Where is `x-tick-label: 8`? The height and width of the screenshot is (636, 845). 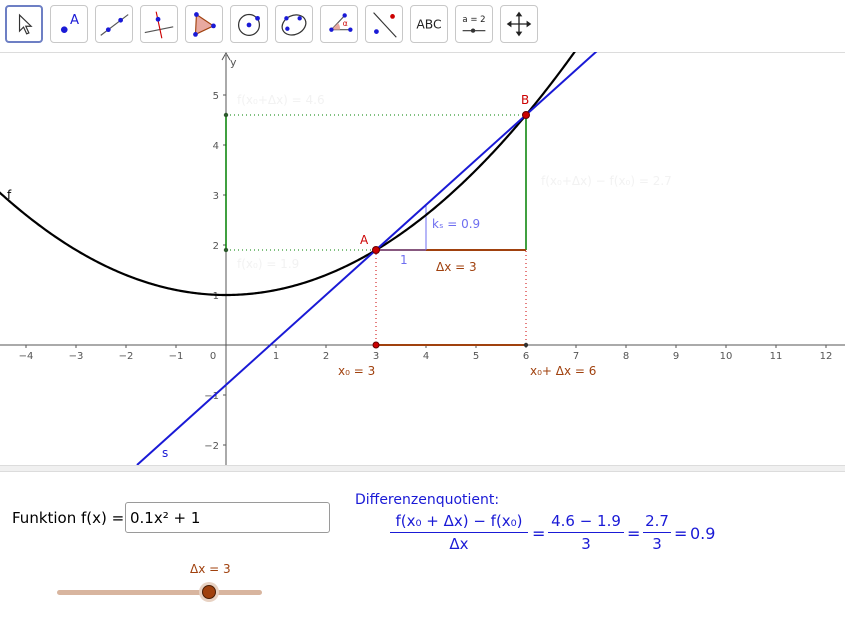 x-tick-label: 8 is located at coordinates (626, 356).